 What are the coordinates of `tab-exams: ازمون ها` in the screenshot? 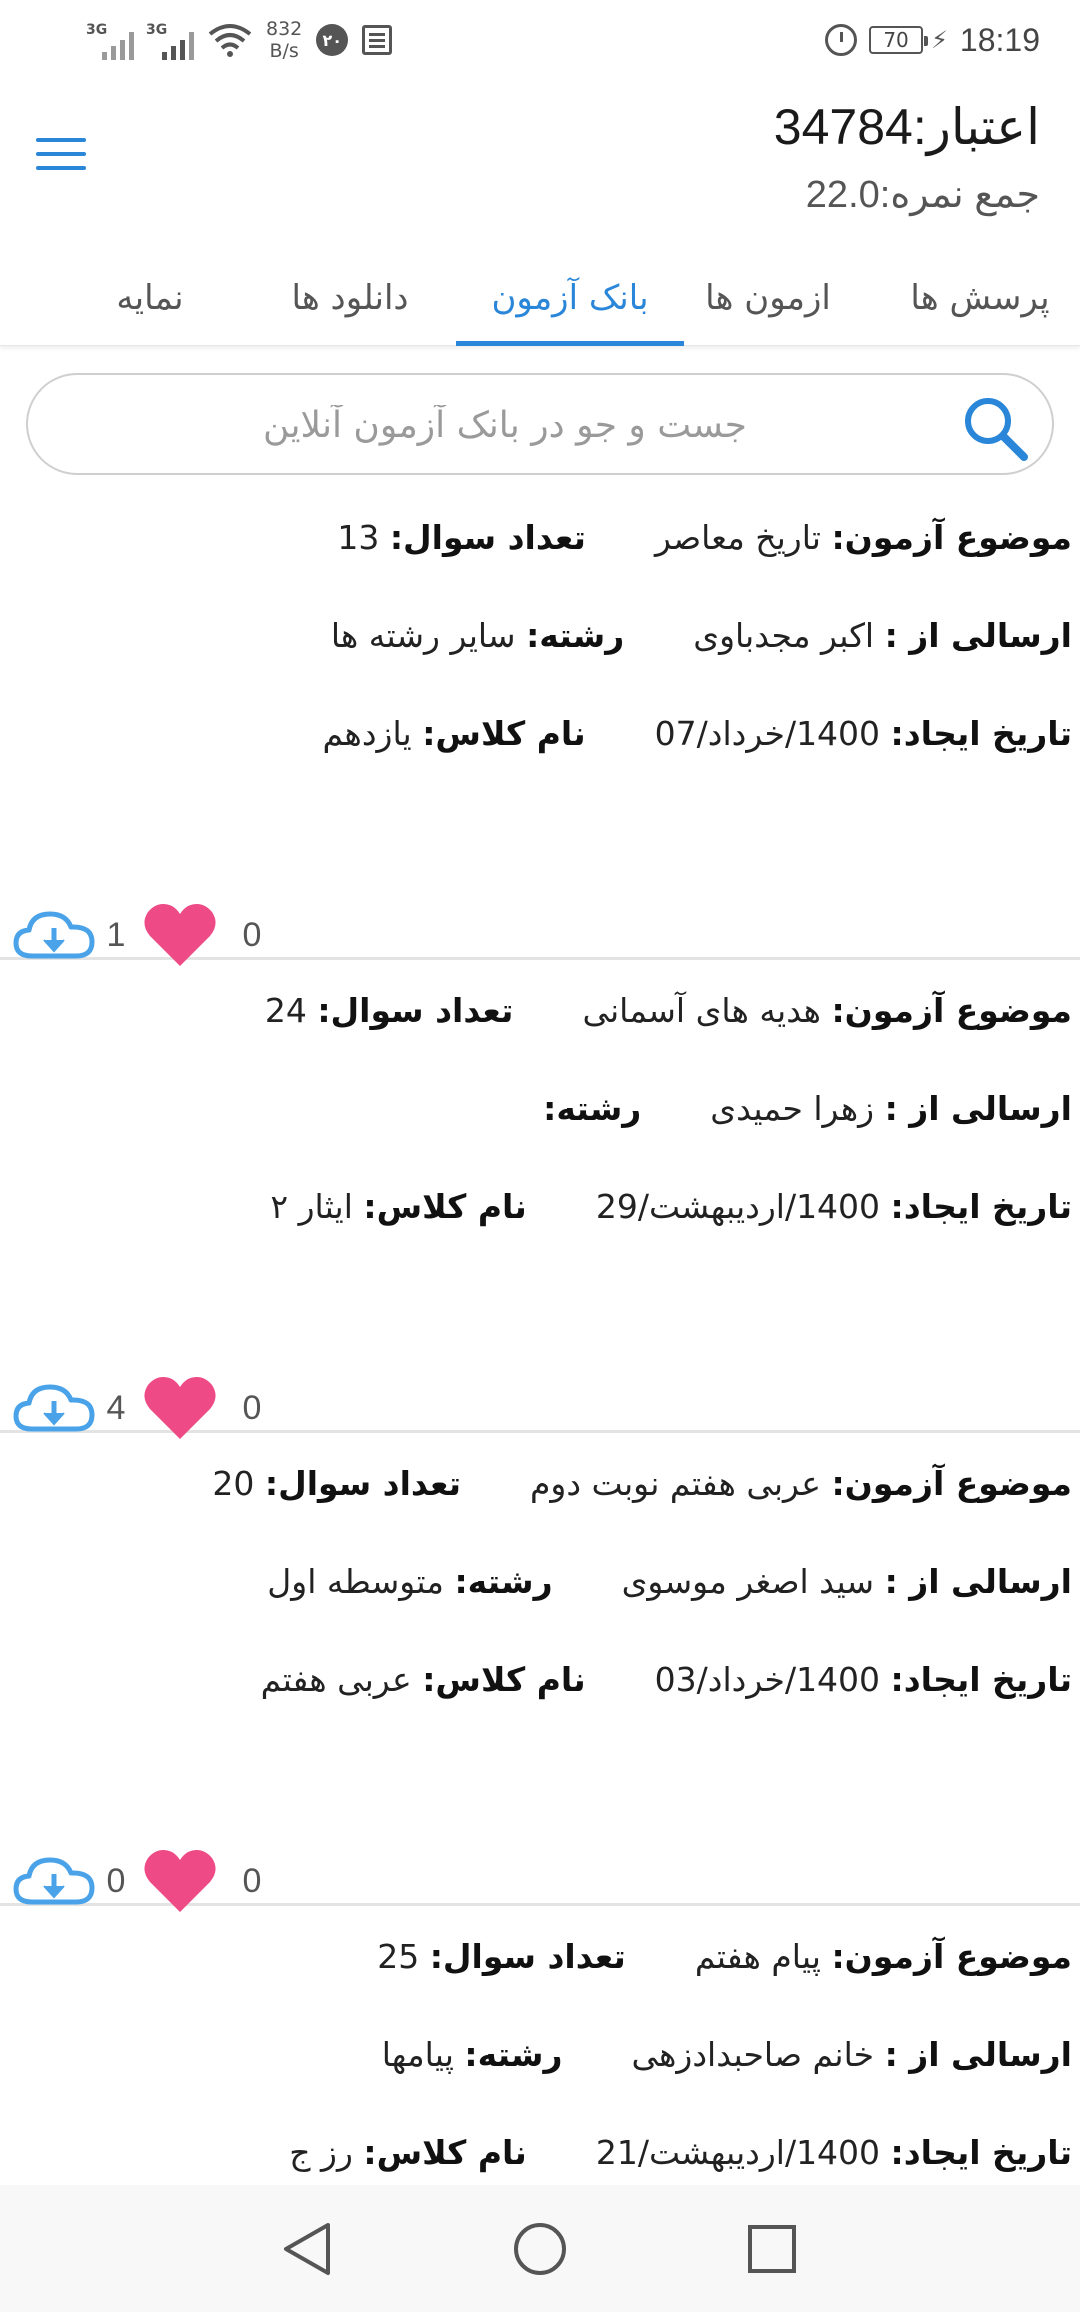 It's located at (768, 298).